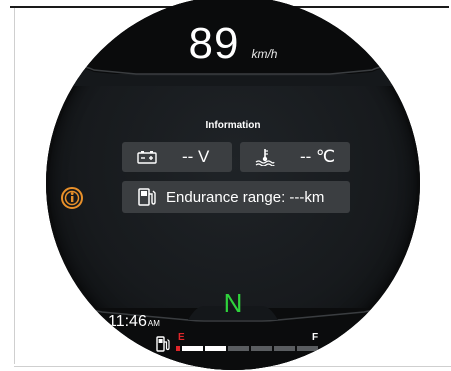  I want to click on fuel-icon, so click(163, 344).